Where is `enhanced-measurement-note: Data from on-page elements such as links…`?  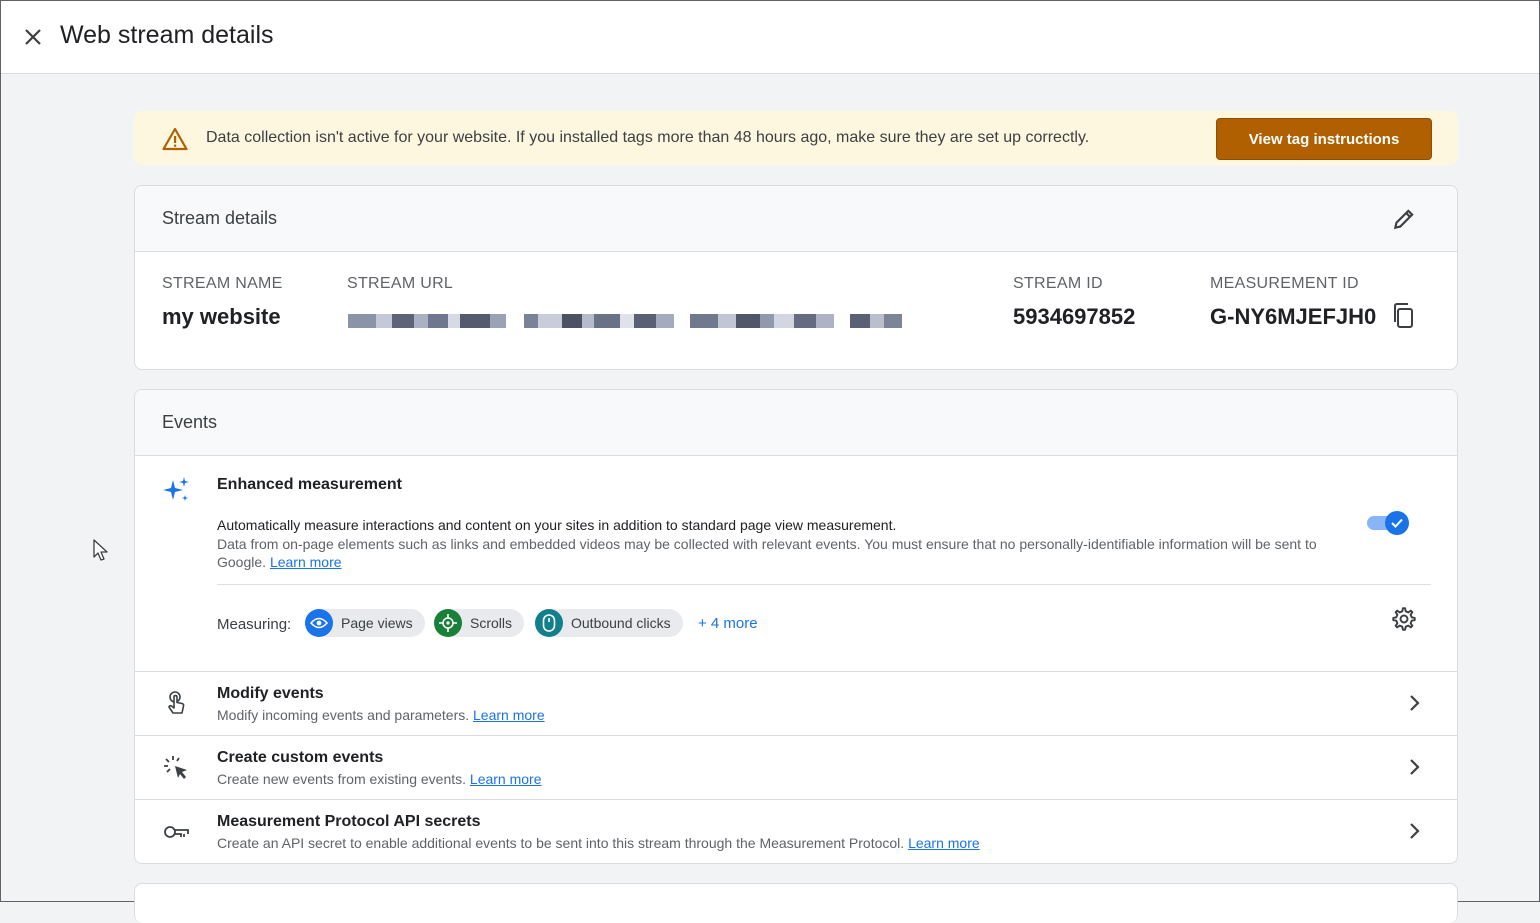 enhanced-measurement-note: Data from on-page elements such as links… is located at coordinates (792, 553).